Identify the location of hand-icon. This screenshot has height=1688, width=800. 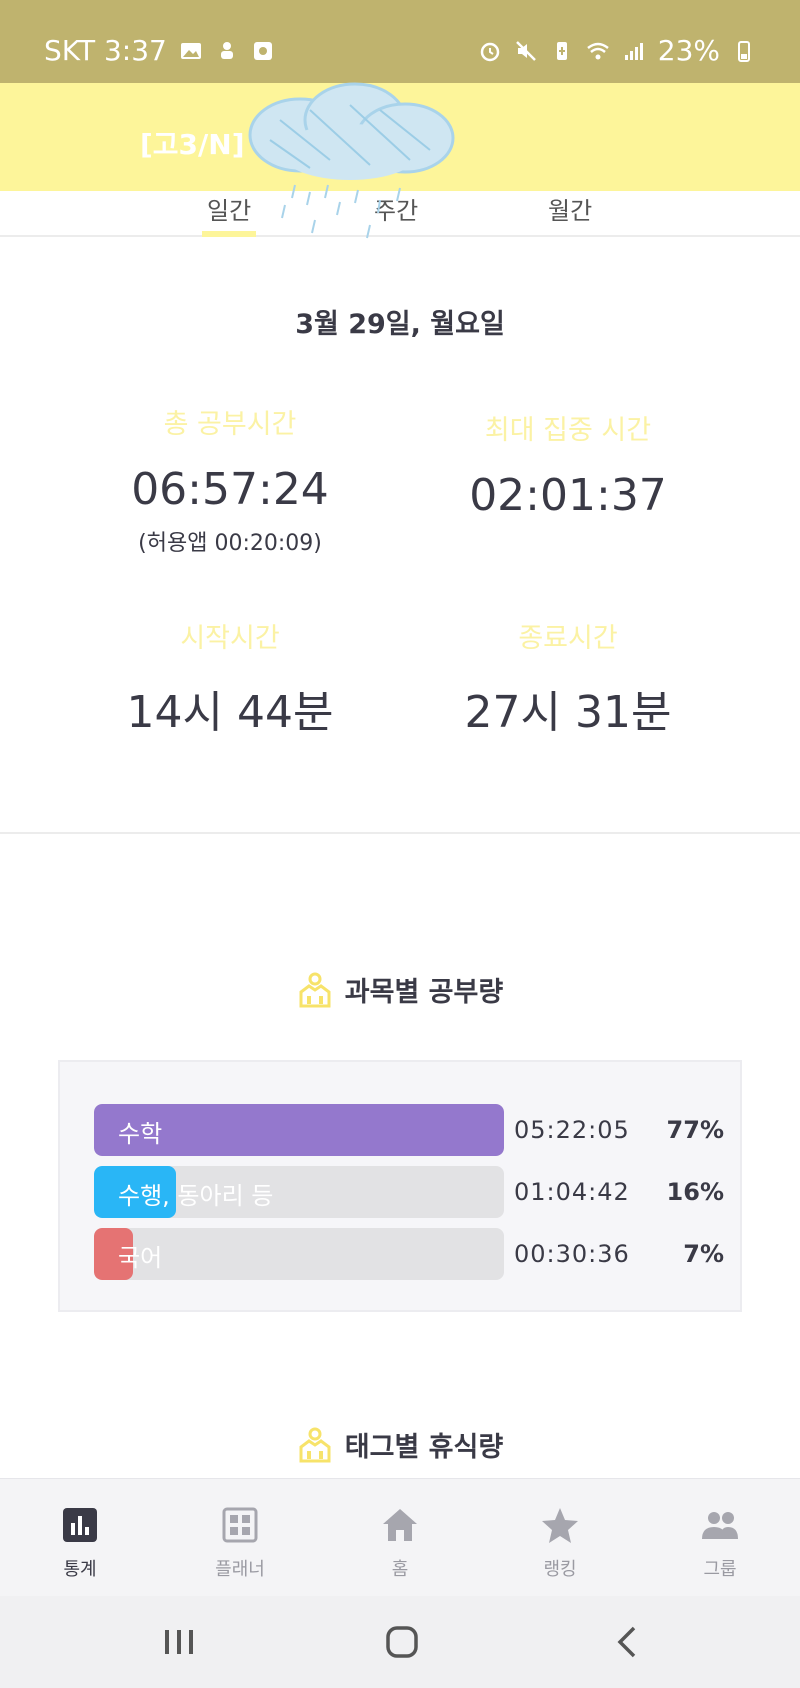
(226, 50).